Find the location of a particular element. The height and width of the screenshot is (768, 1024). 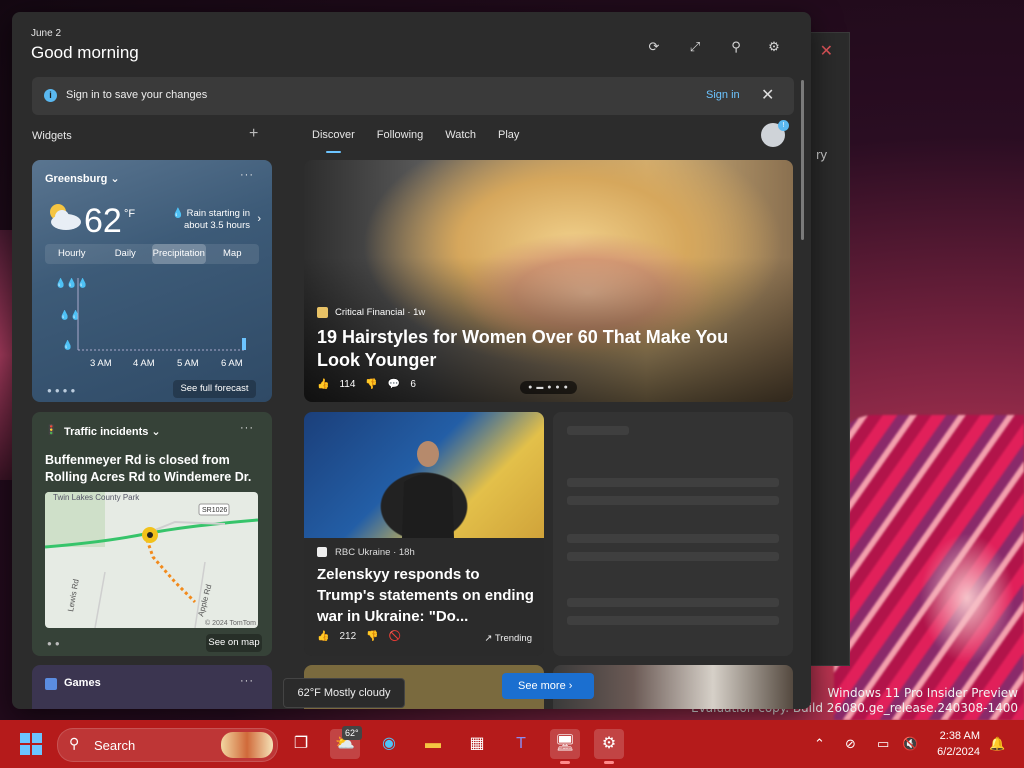

clock-date: 6/2/2024 is located at coordinates (958, 752).